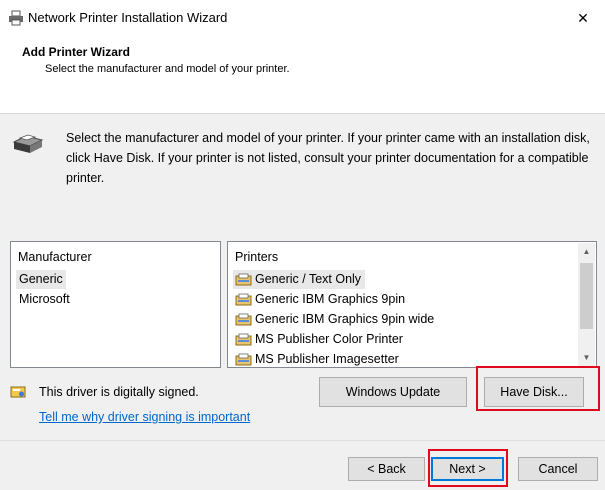 The height and width of the screenshot is (490, 605). What do you see at coordinates (302, 440) in the screenshot?
I see `footer-divider` at bounding box center [302, 440].